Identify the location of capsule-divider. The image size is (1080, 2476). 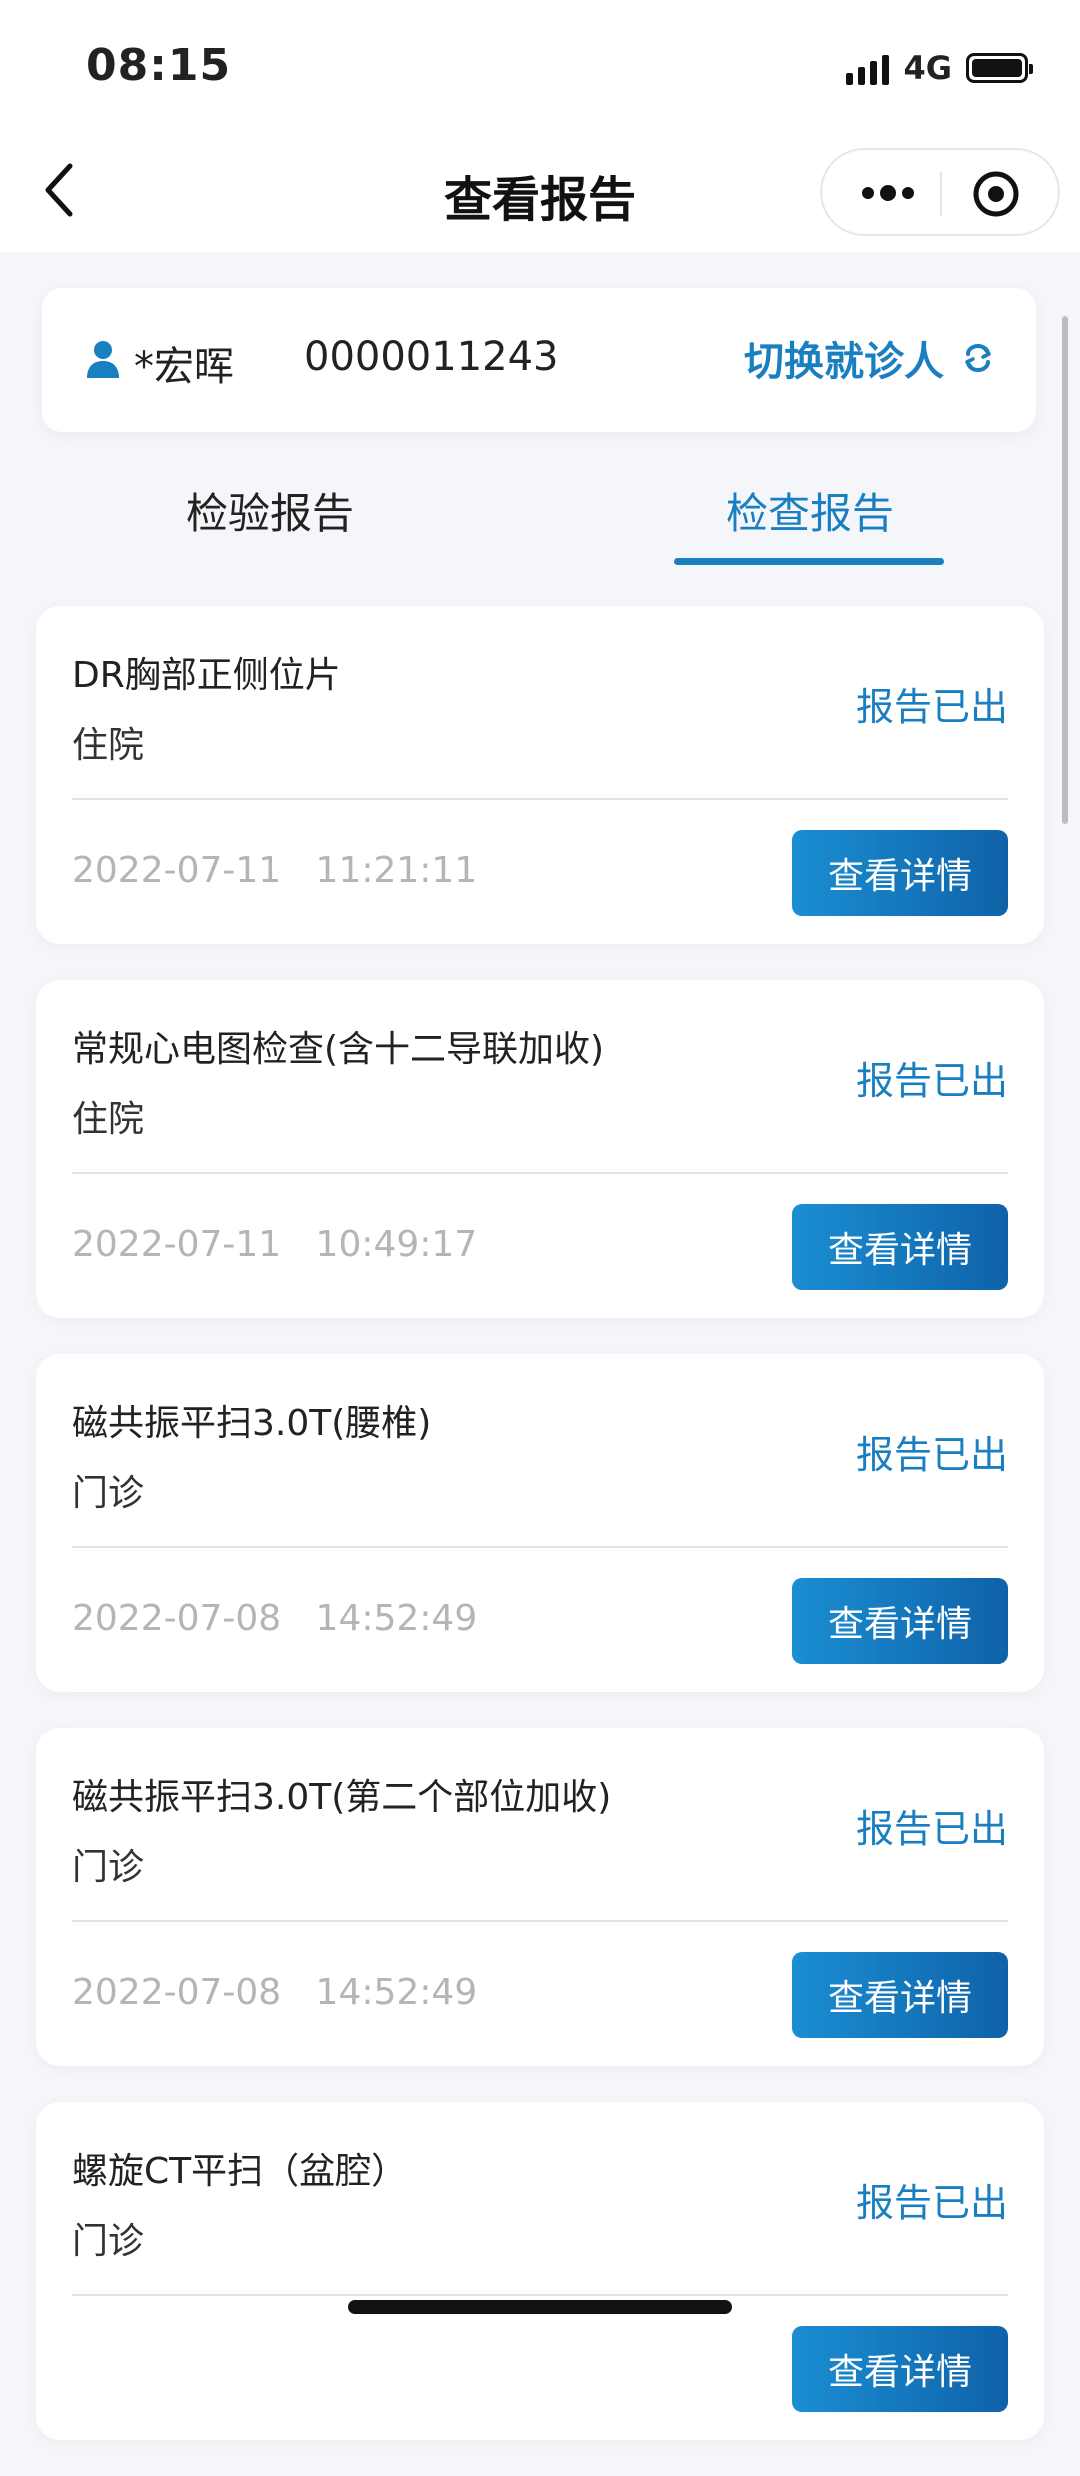
(941, 194).